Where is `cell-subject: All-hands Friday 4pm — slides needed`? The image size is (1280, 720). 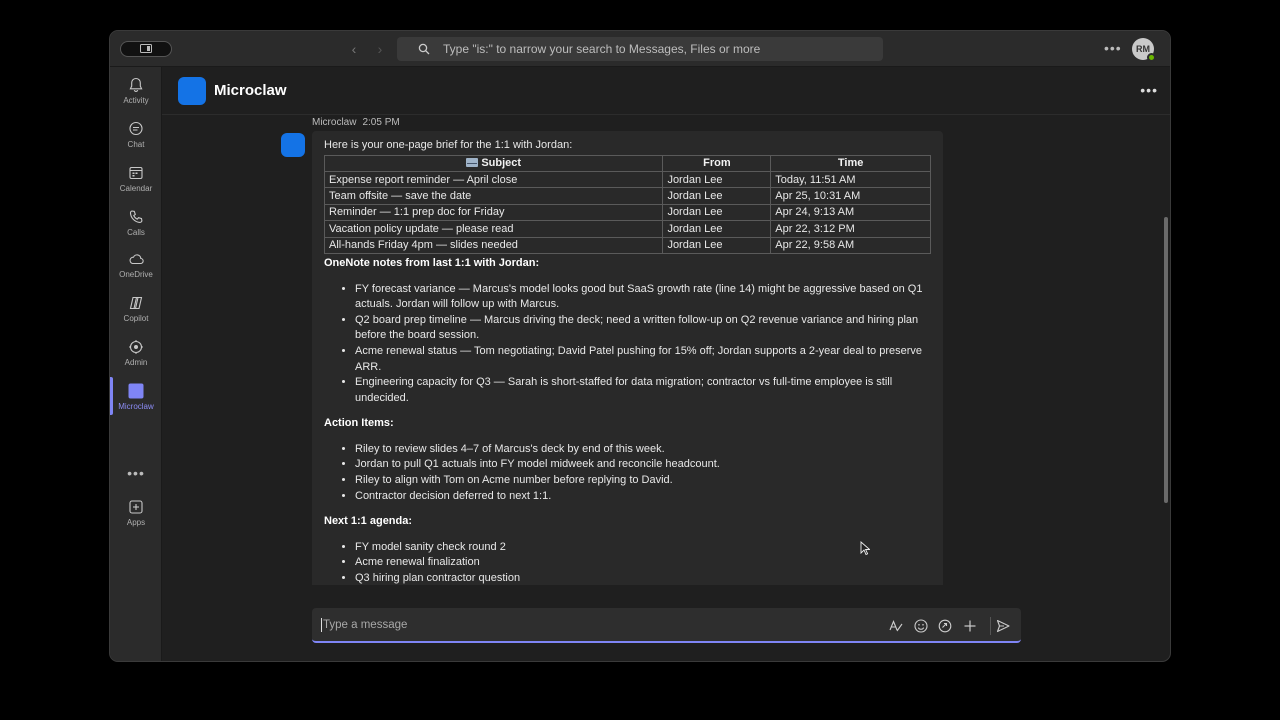 cell-subject: All-hands Friday 4pm — slides needed is located at coordinates (493, 245).